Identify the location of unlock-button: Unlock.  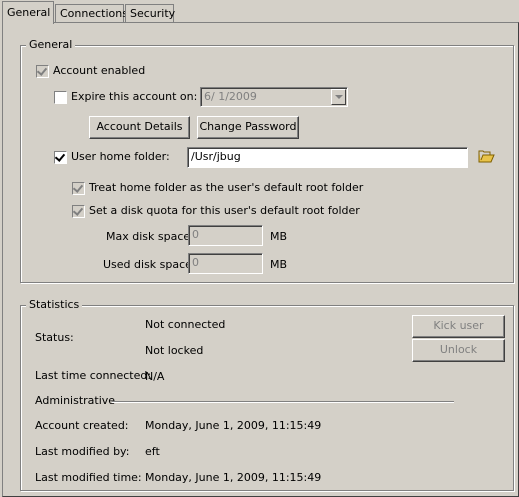
(458, 350).